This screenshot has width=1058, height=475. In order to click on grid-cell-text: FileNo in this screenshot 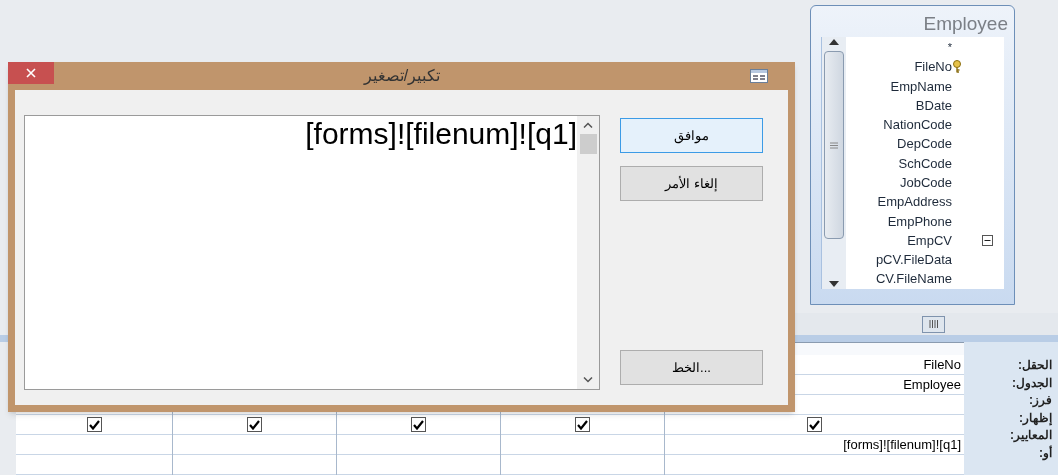, I will do `click(942, 364)`.